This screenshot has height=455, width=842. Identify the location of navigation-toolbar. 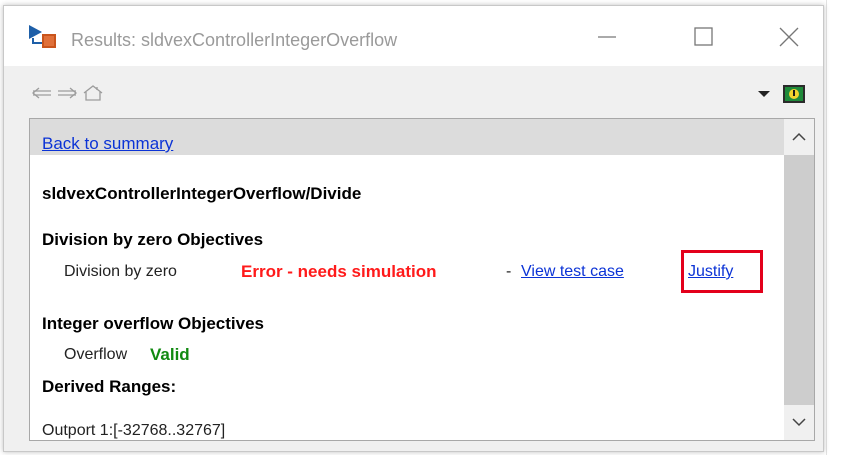
(413, 89).